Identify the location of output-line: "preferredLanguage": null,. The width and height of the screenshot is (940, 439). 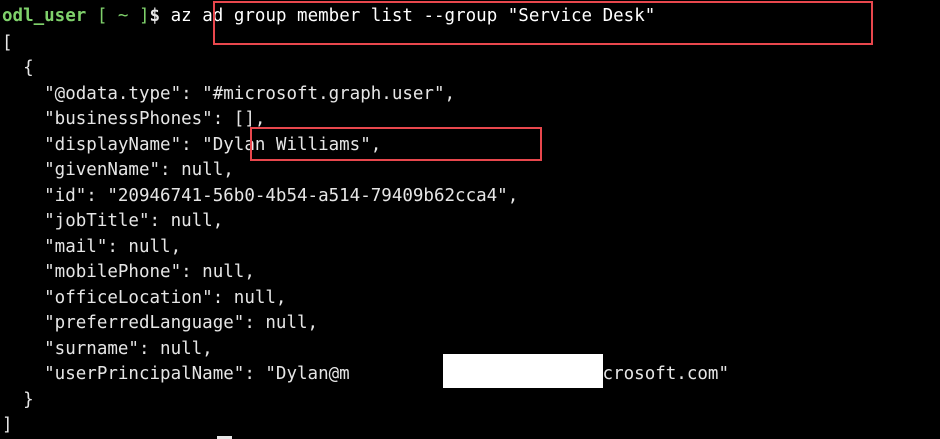
(160, 323).